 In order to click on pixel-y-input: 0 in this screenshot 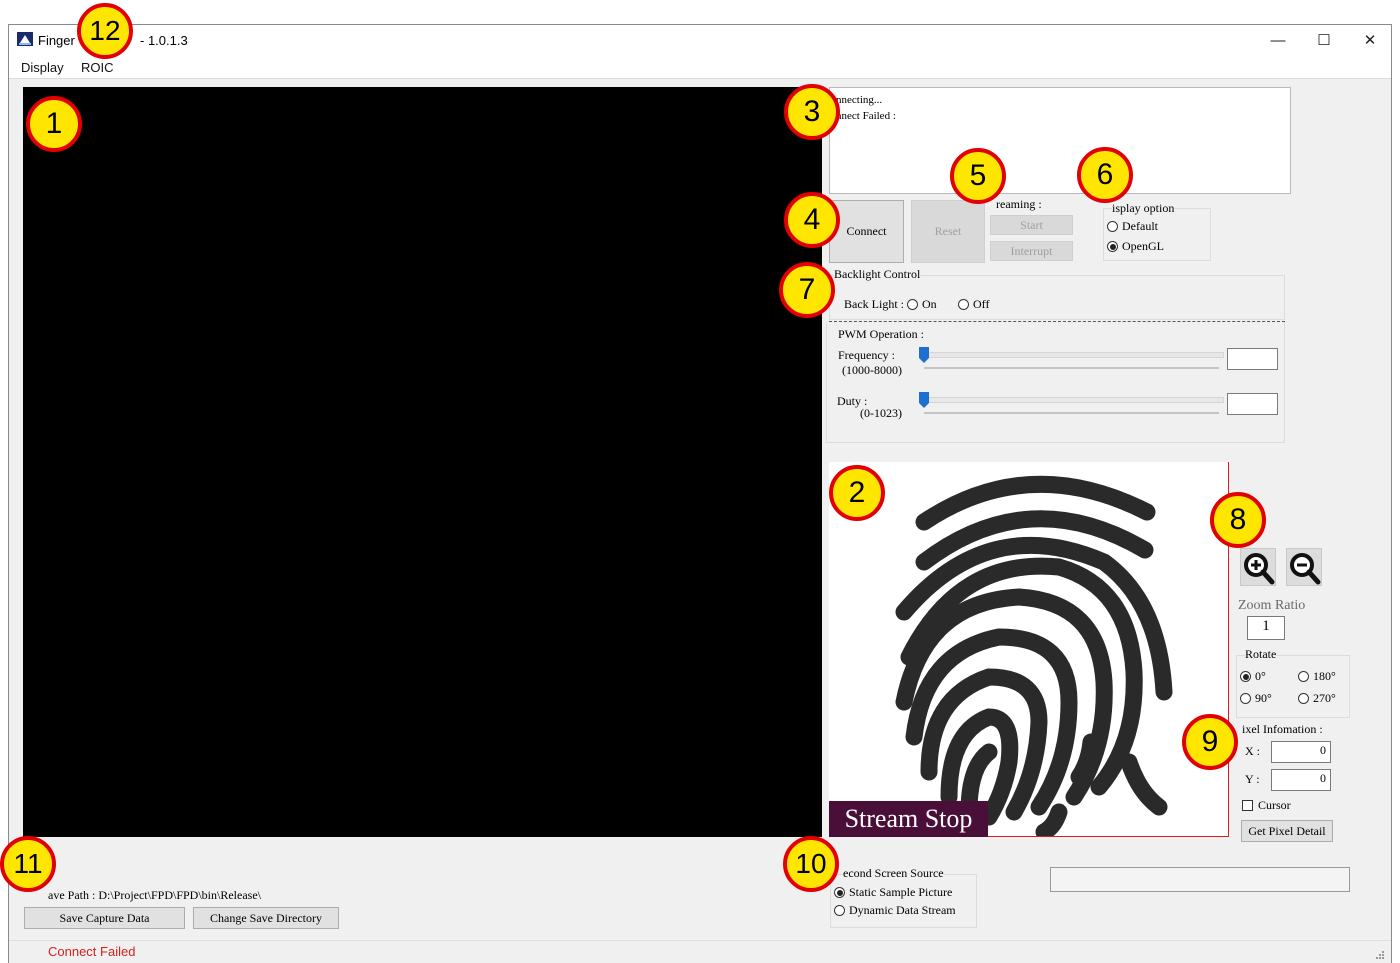, I will do `click(1301, 780)`.